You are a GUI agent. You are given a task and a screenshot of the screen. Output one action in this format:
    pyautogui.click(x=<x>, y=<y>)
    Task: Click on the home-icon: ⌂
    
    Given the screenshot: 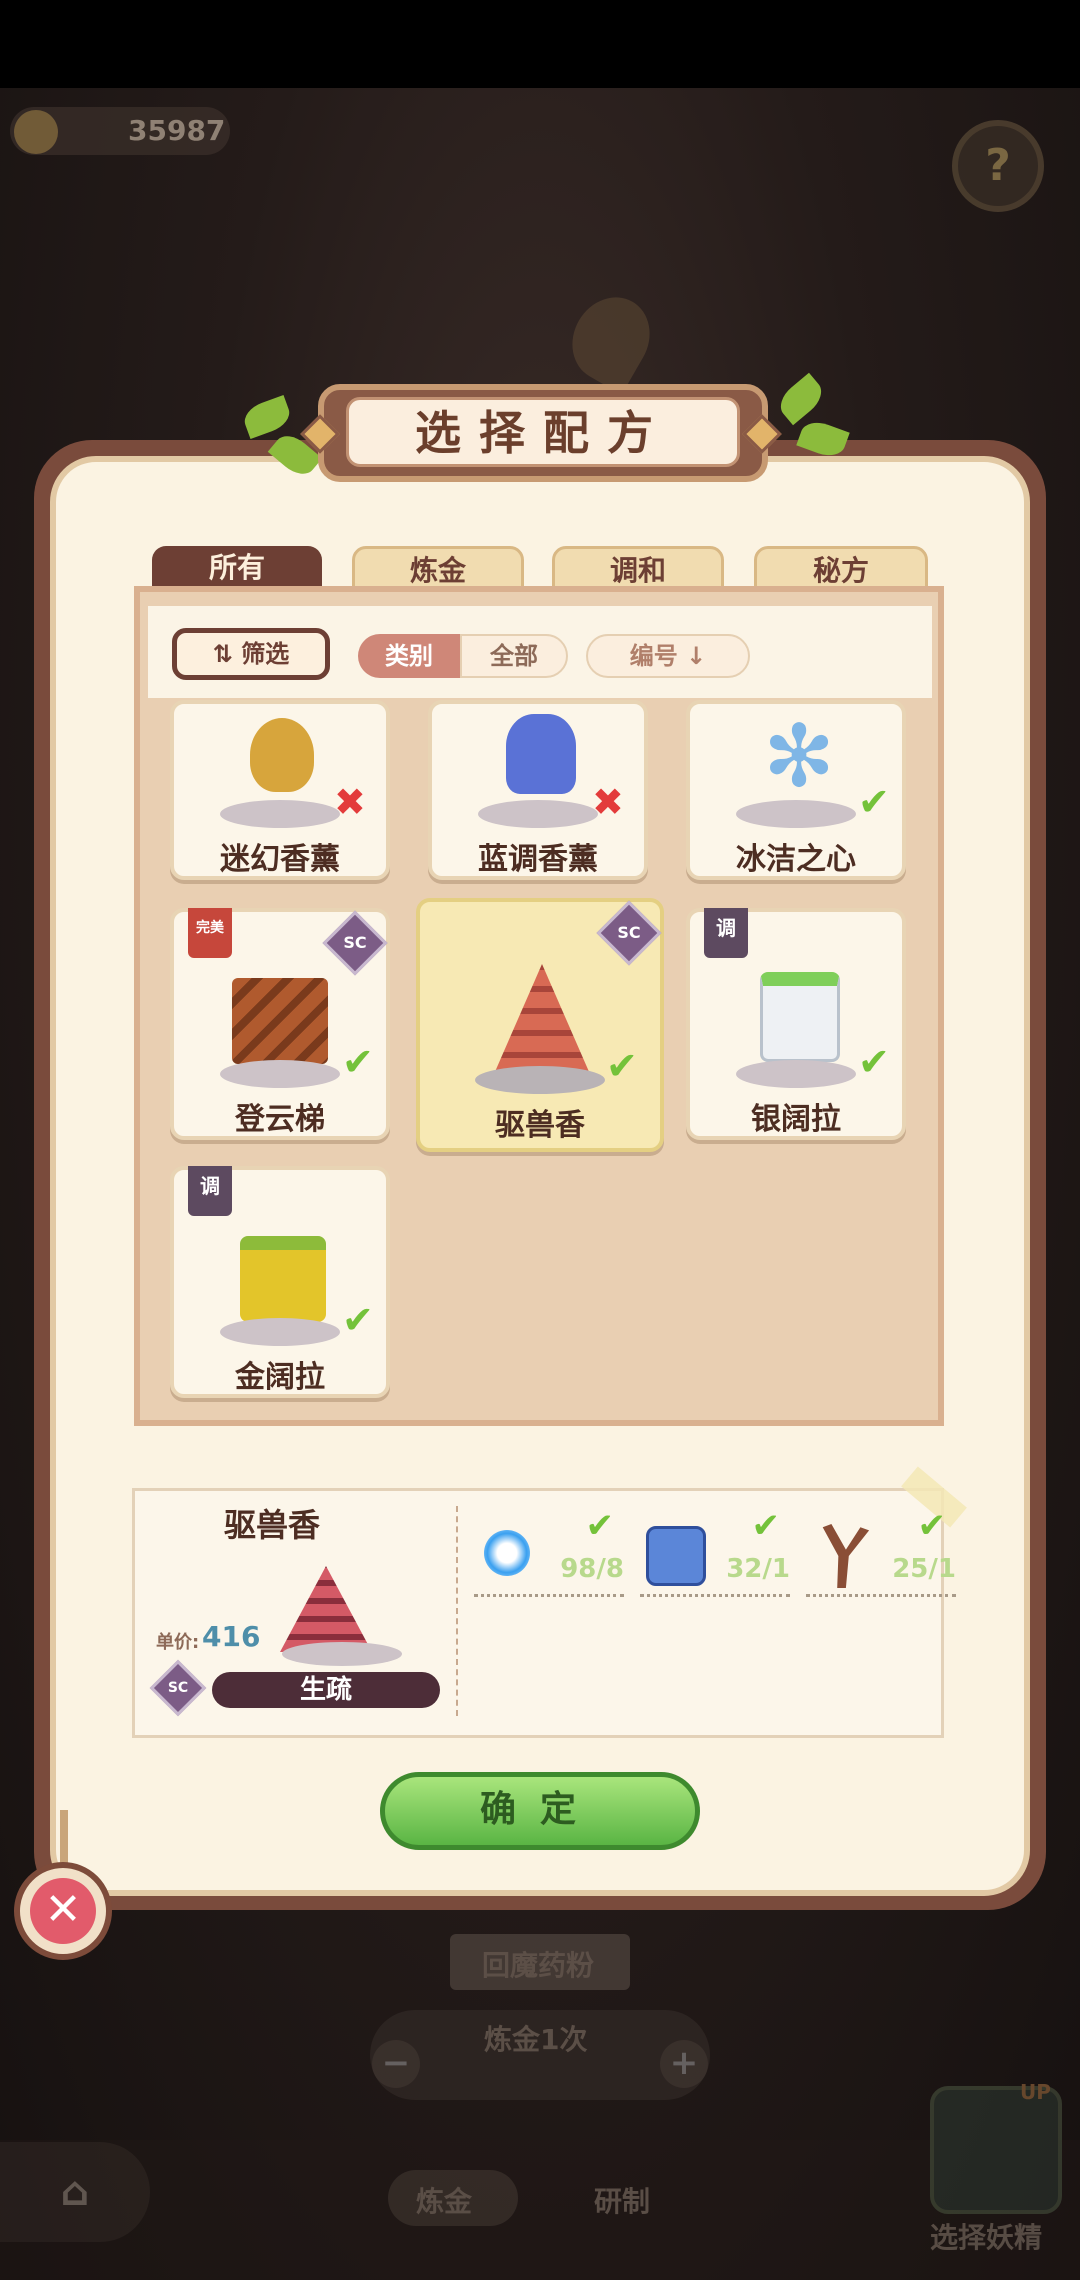 What is the action you would take?
    pyautogui.click(x=75, y=2192)
    